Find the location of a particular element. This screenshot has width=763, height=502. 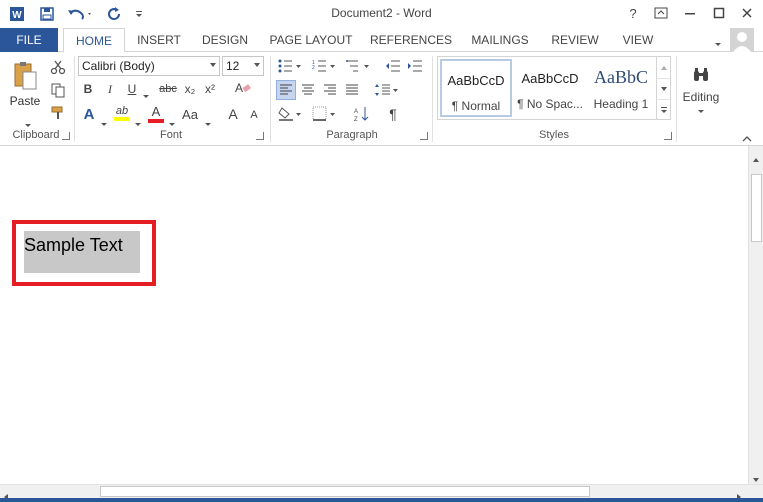

user-avatar is located at coordinates (742, 40).